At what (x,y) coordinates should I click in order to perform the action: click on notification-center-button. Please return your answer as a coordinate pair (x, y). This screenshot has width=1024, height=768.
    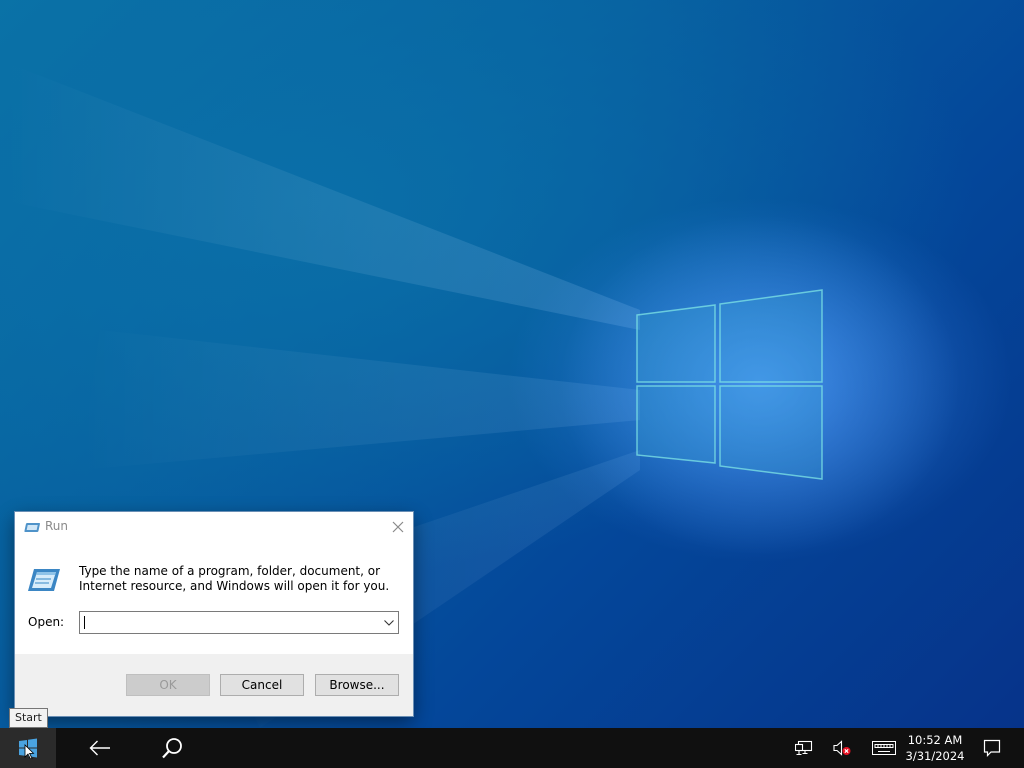
    Looking at the image, I should click on (992, 748).